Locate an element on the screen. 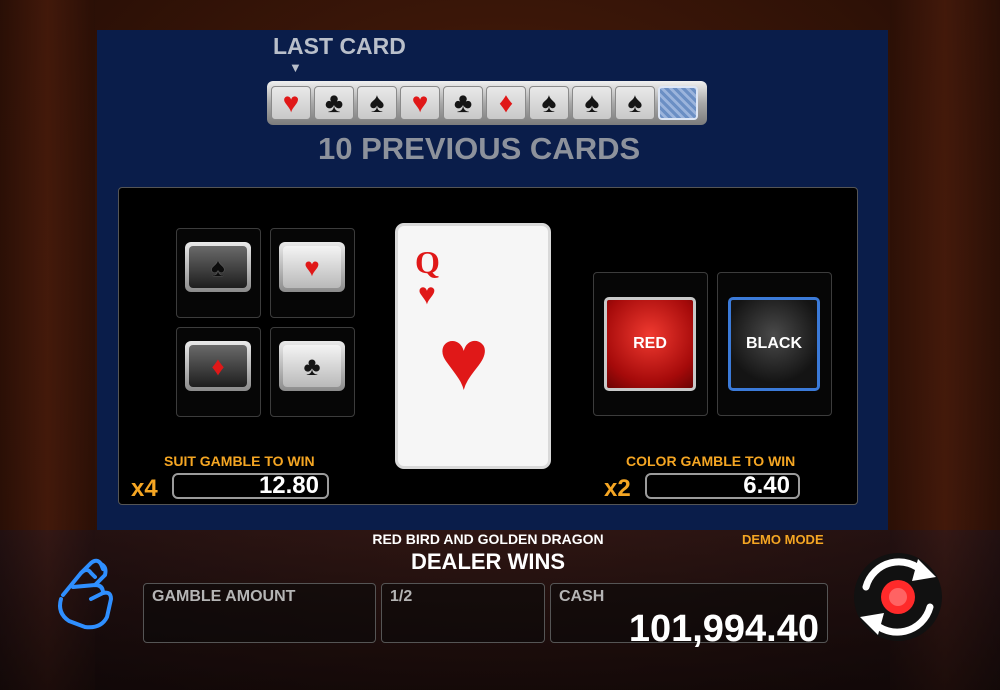  previous-cards-bar: ♥ ♣ ♠ ♥ ♣ ♦ ♠ ♠ ♠ is located at coordinates (487, 103).